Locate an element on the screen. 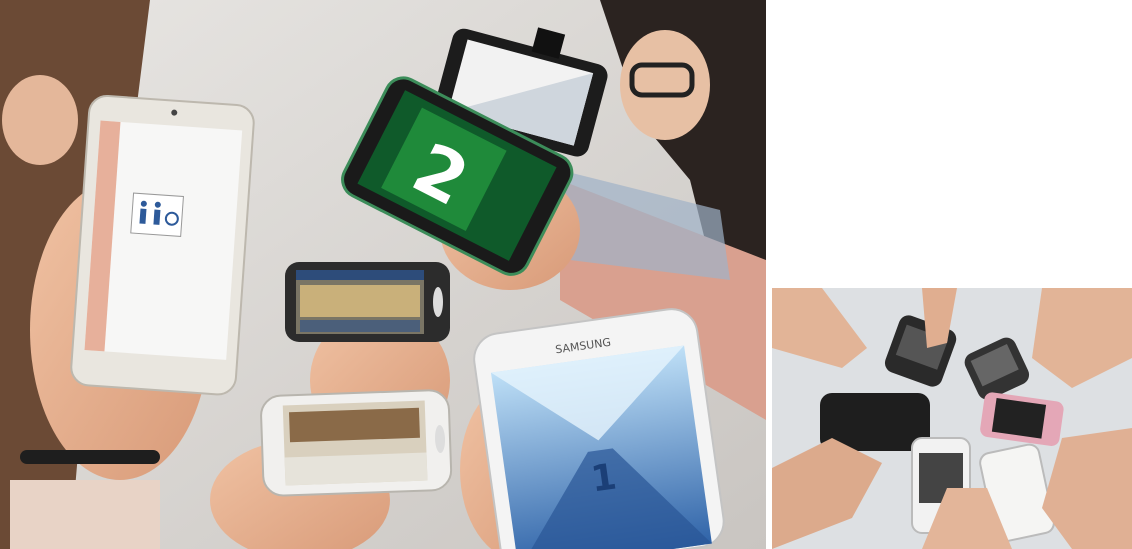  face-left is located at coordinates (40, 120).